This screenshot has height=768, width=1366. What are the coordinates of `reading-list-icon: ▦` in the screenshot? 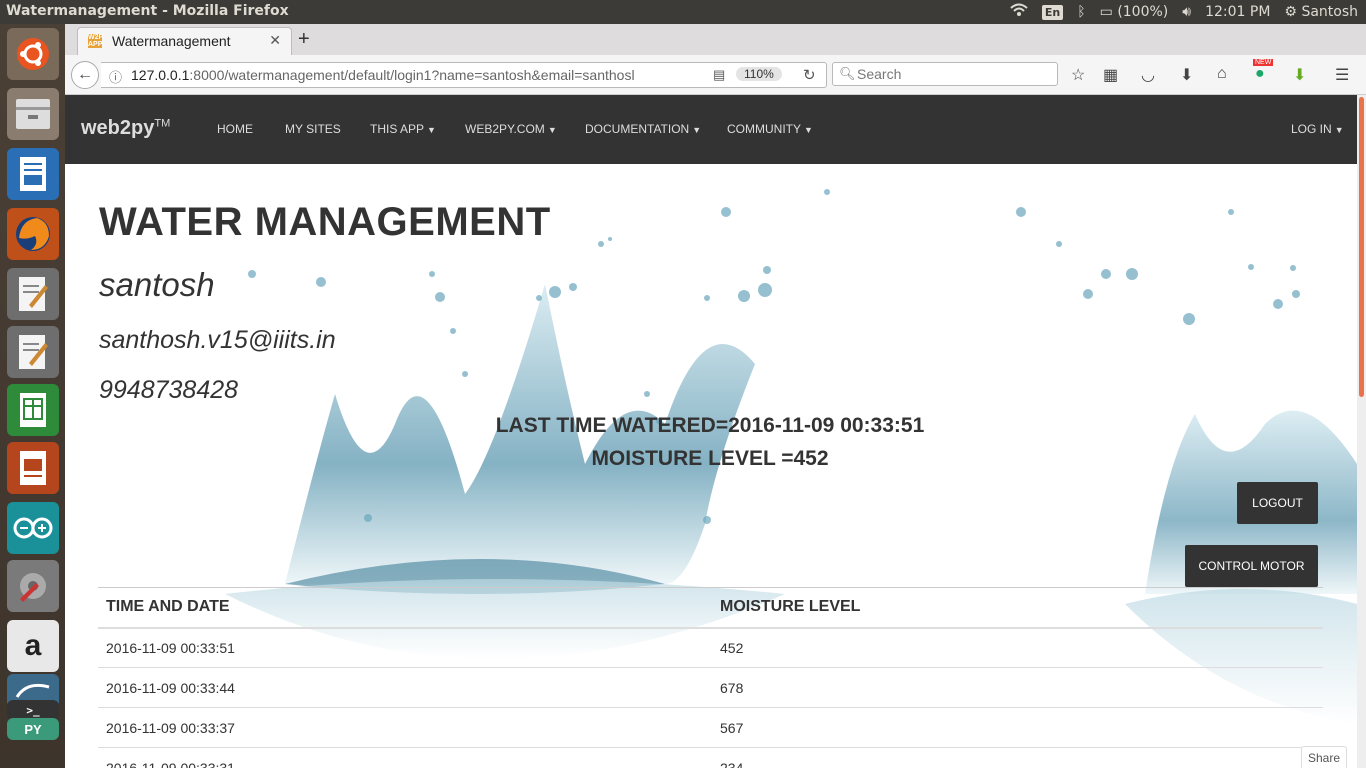 It's located at (1110, 75).